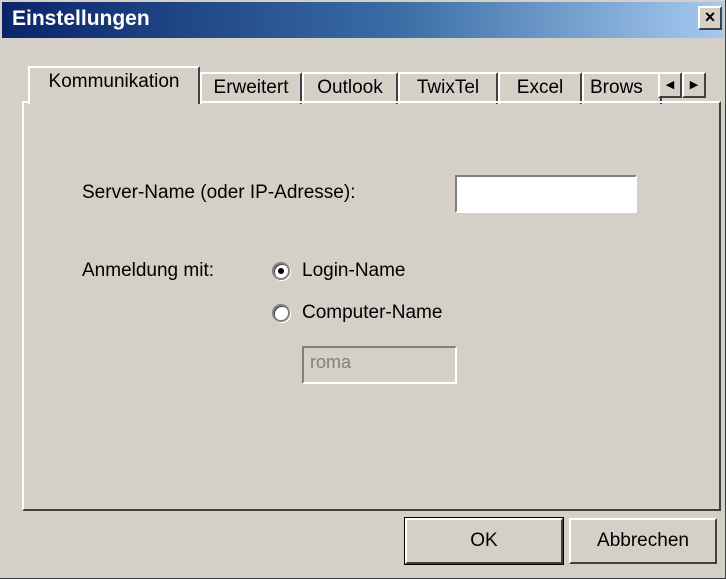  I want to click on window-title: Einstellungen, so click(81, 18).